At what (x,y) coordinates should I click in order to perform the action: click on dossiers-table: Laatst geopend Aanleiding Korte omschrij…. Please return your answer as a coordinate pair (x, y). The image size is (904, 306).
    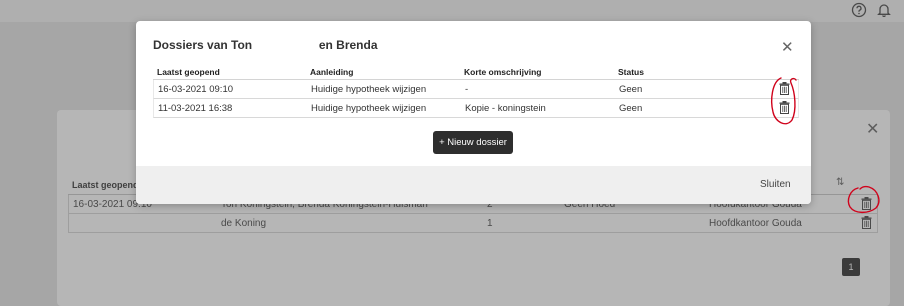
    Looking at the image, I should click on (476, 91).